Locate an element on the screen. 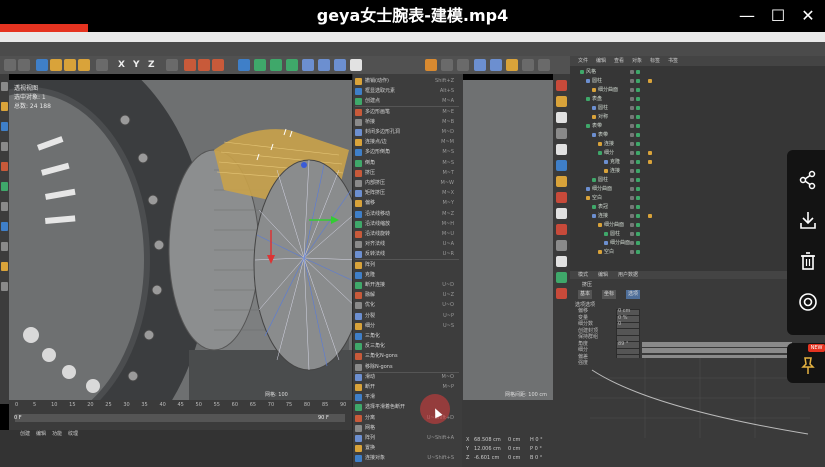  close-icon: ✕ is located at coordinates (808, 16).